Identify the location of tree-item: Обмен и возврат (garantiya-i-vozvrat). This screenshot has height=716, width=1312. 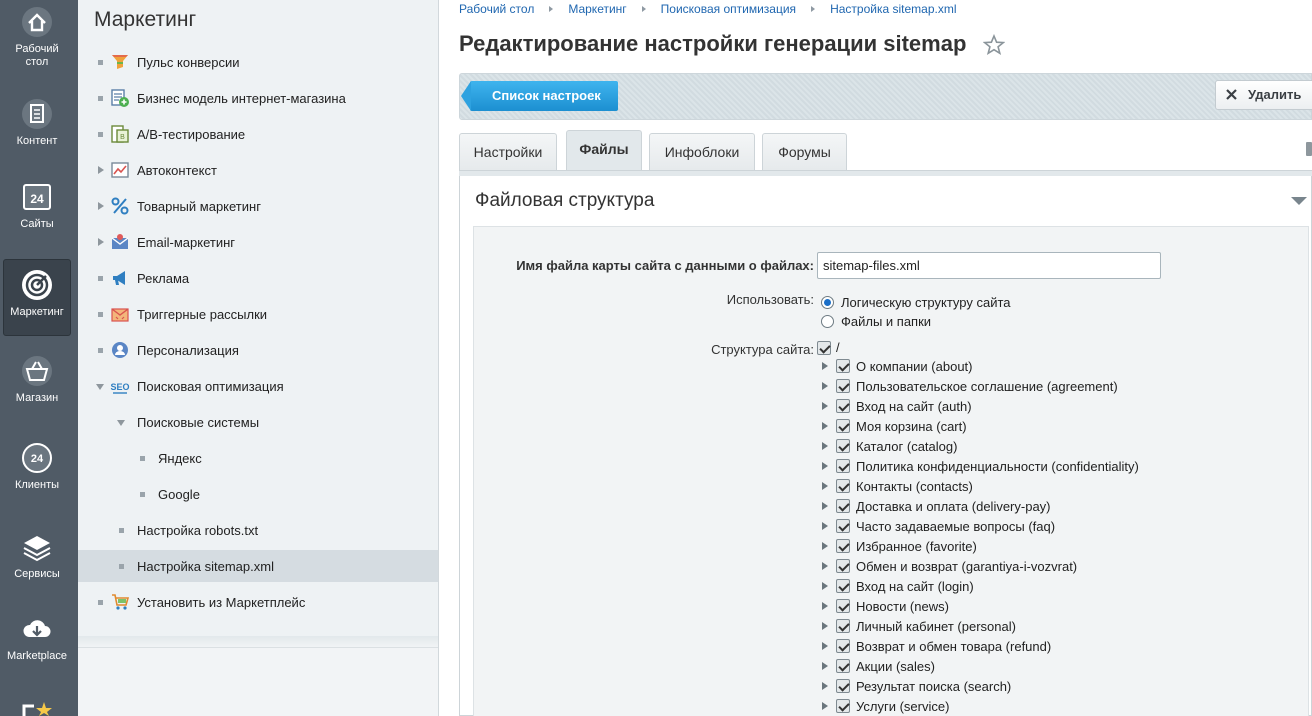
(949, 566).